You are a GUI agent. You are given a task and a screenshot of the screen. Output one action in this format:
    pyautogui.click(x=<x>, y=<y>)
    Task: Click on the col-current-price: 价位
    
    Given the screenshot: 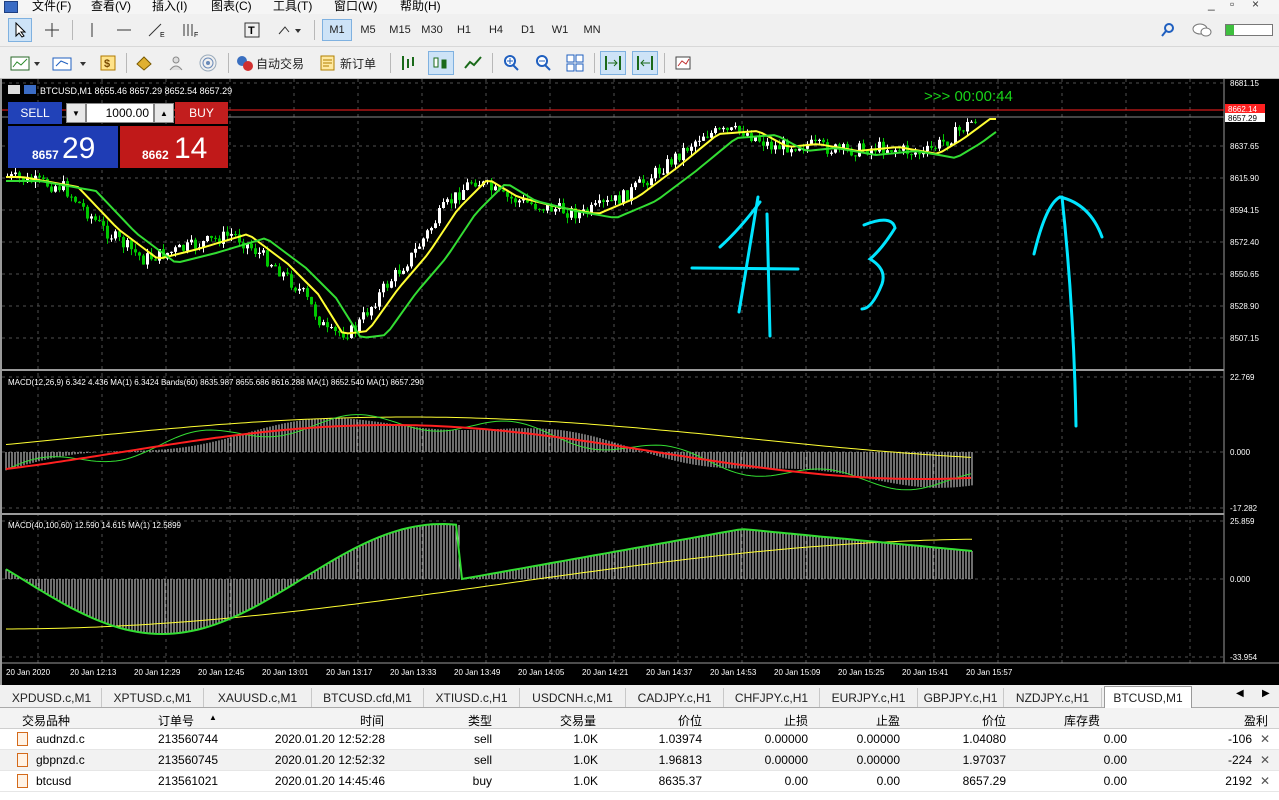 What is the action you would take?
    pyautogui.click(x=963, y=720)
    